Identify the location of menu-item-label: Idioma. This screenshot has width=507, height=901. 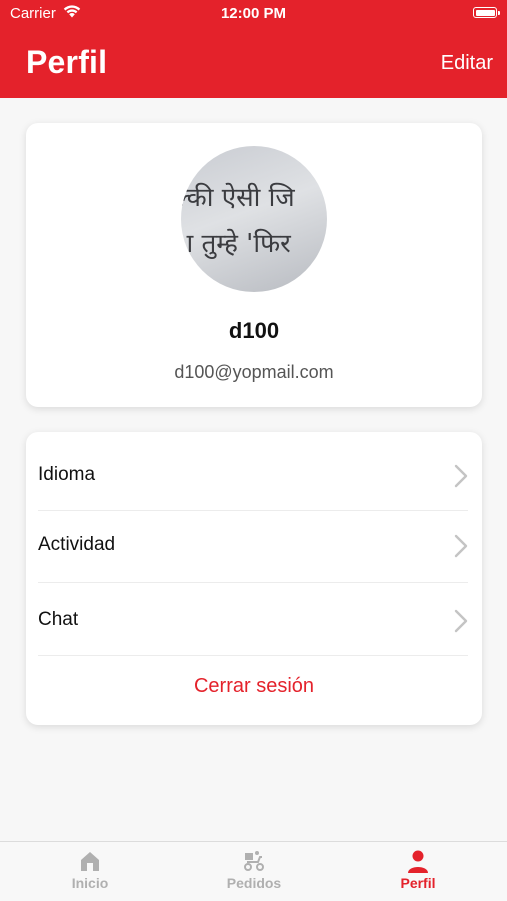
(67, 474).